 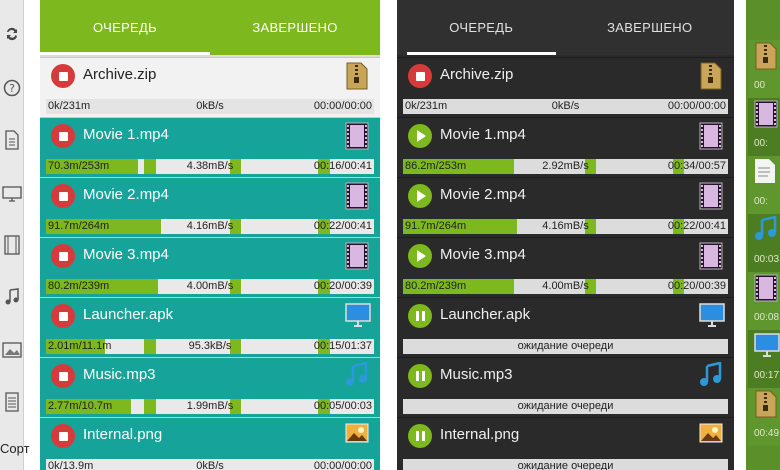 I want to click on refresh-icon, so click(x=12, y=34).